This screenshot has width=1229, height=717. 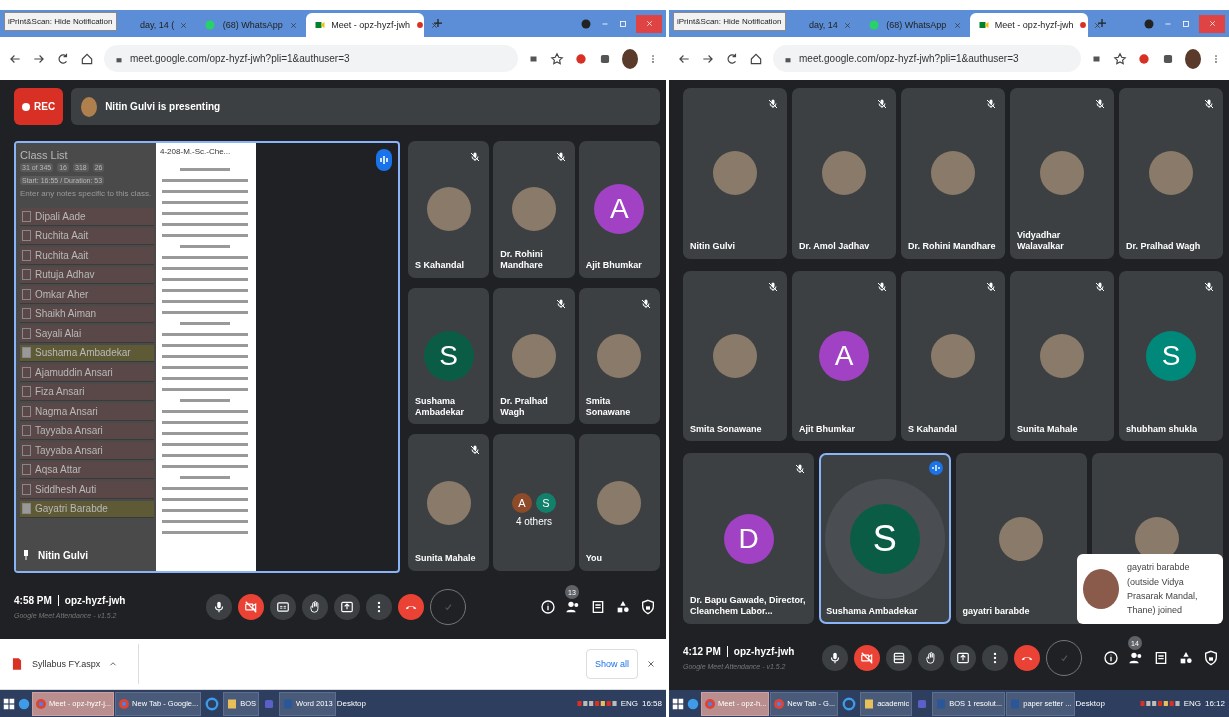 I want to click on participant-name: You, so click(x=594, y=558).